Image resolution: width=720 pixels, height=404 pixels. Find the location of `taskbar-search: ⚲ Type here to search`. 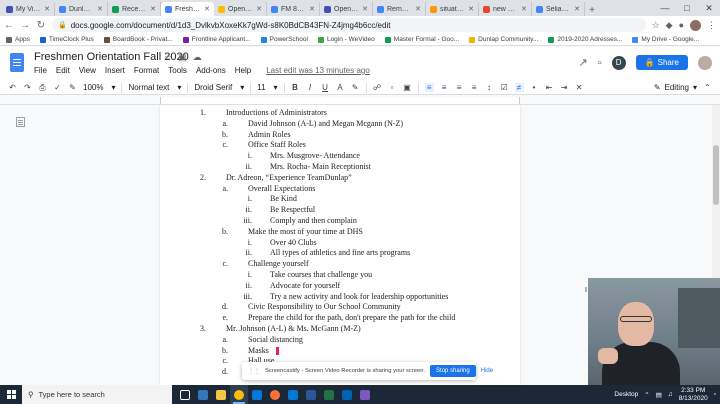

taskbar-search: ⚲ Type here to search is located at coordinates (97, 394).